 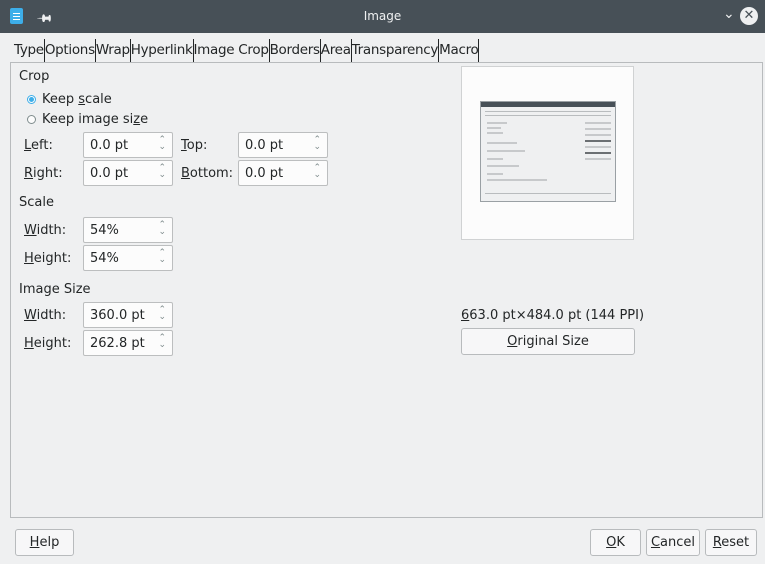 I want to click on tab-type: Type, so click(x=29, y=51).